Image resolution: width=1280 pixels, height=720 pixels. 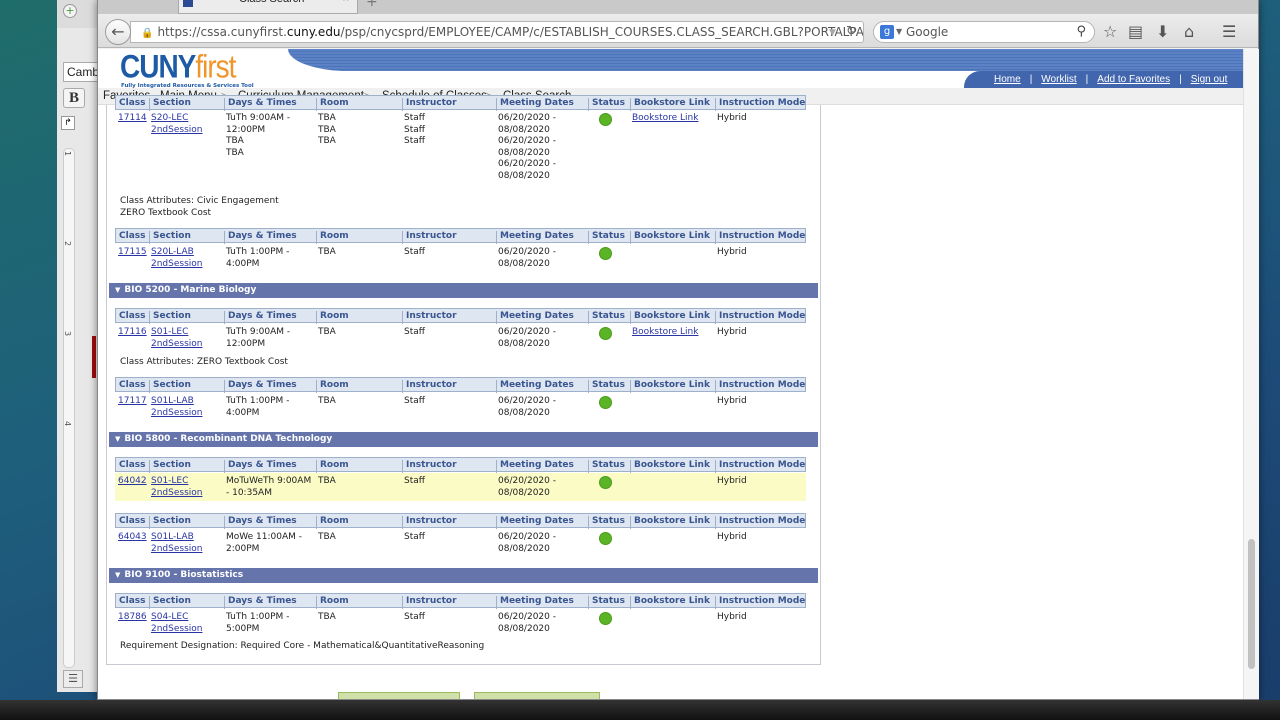 I want to click on bookstore-link: Bookstore Link, so click(x=665, y=118).